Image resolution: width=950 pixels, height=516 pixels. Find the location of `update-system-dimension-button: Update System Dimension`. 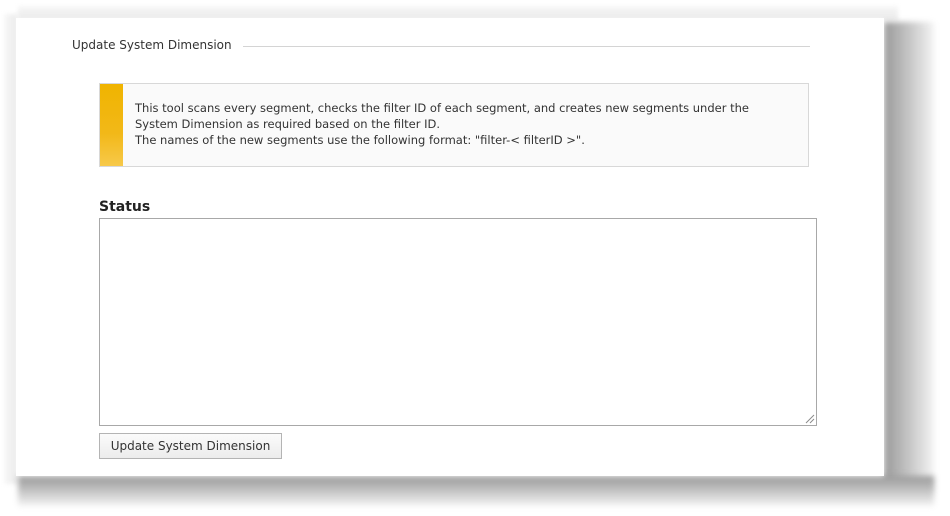

update-system-dimension-button: Update System Dimension is located at coordinates (190, 446).